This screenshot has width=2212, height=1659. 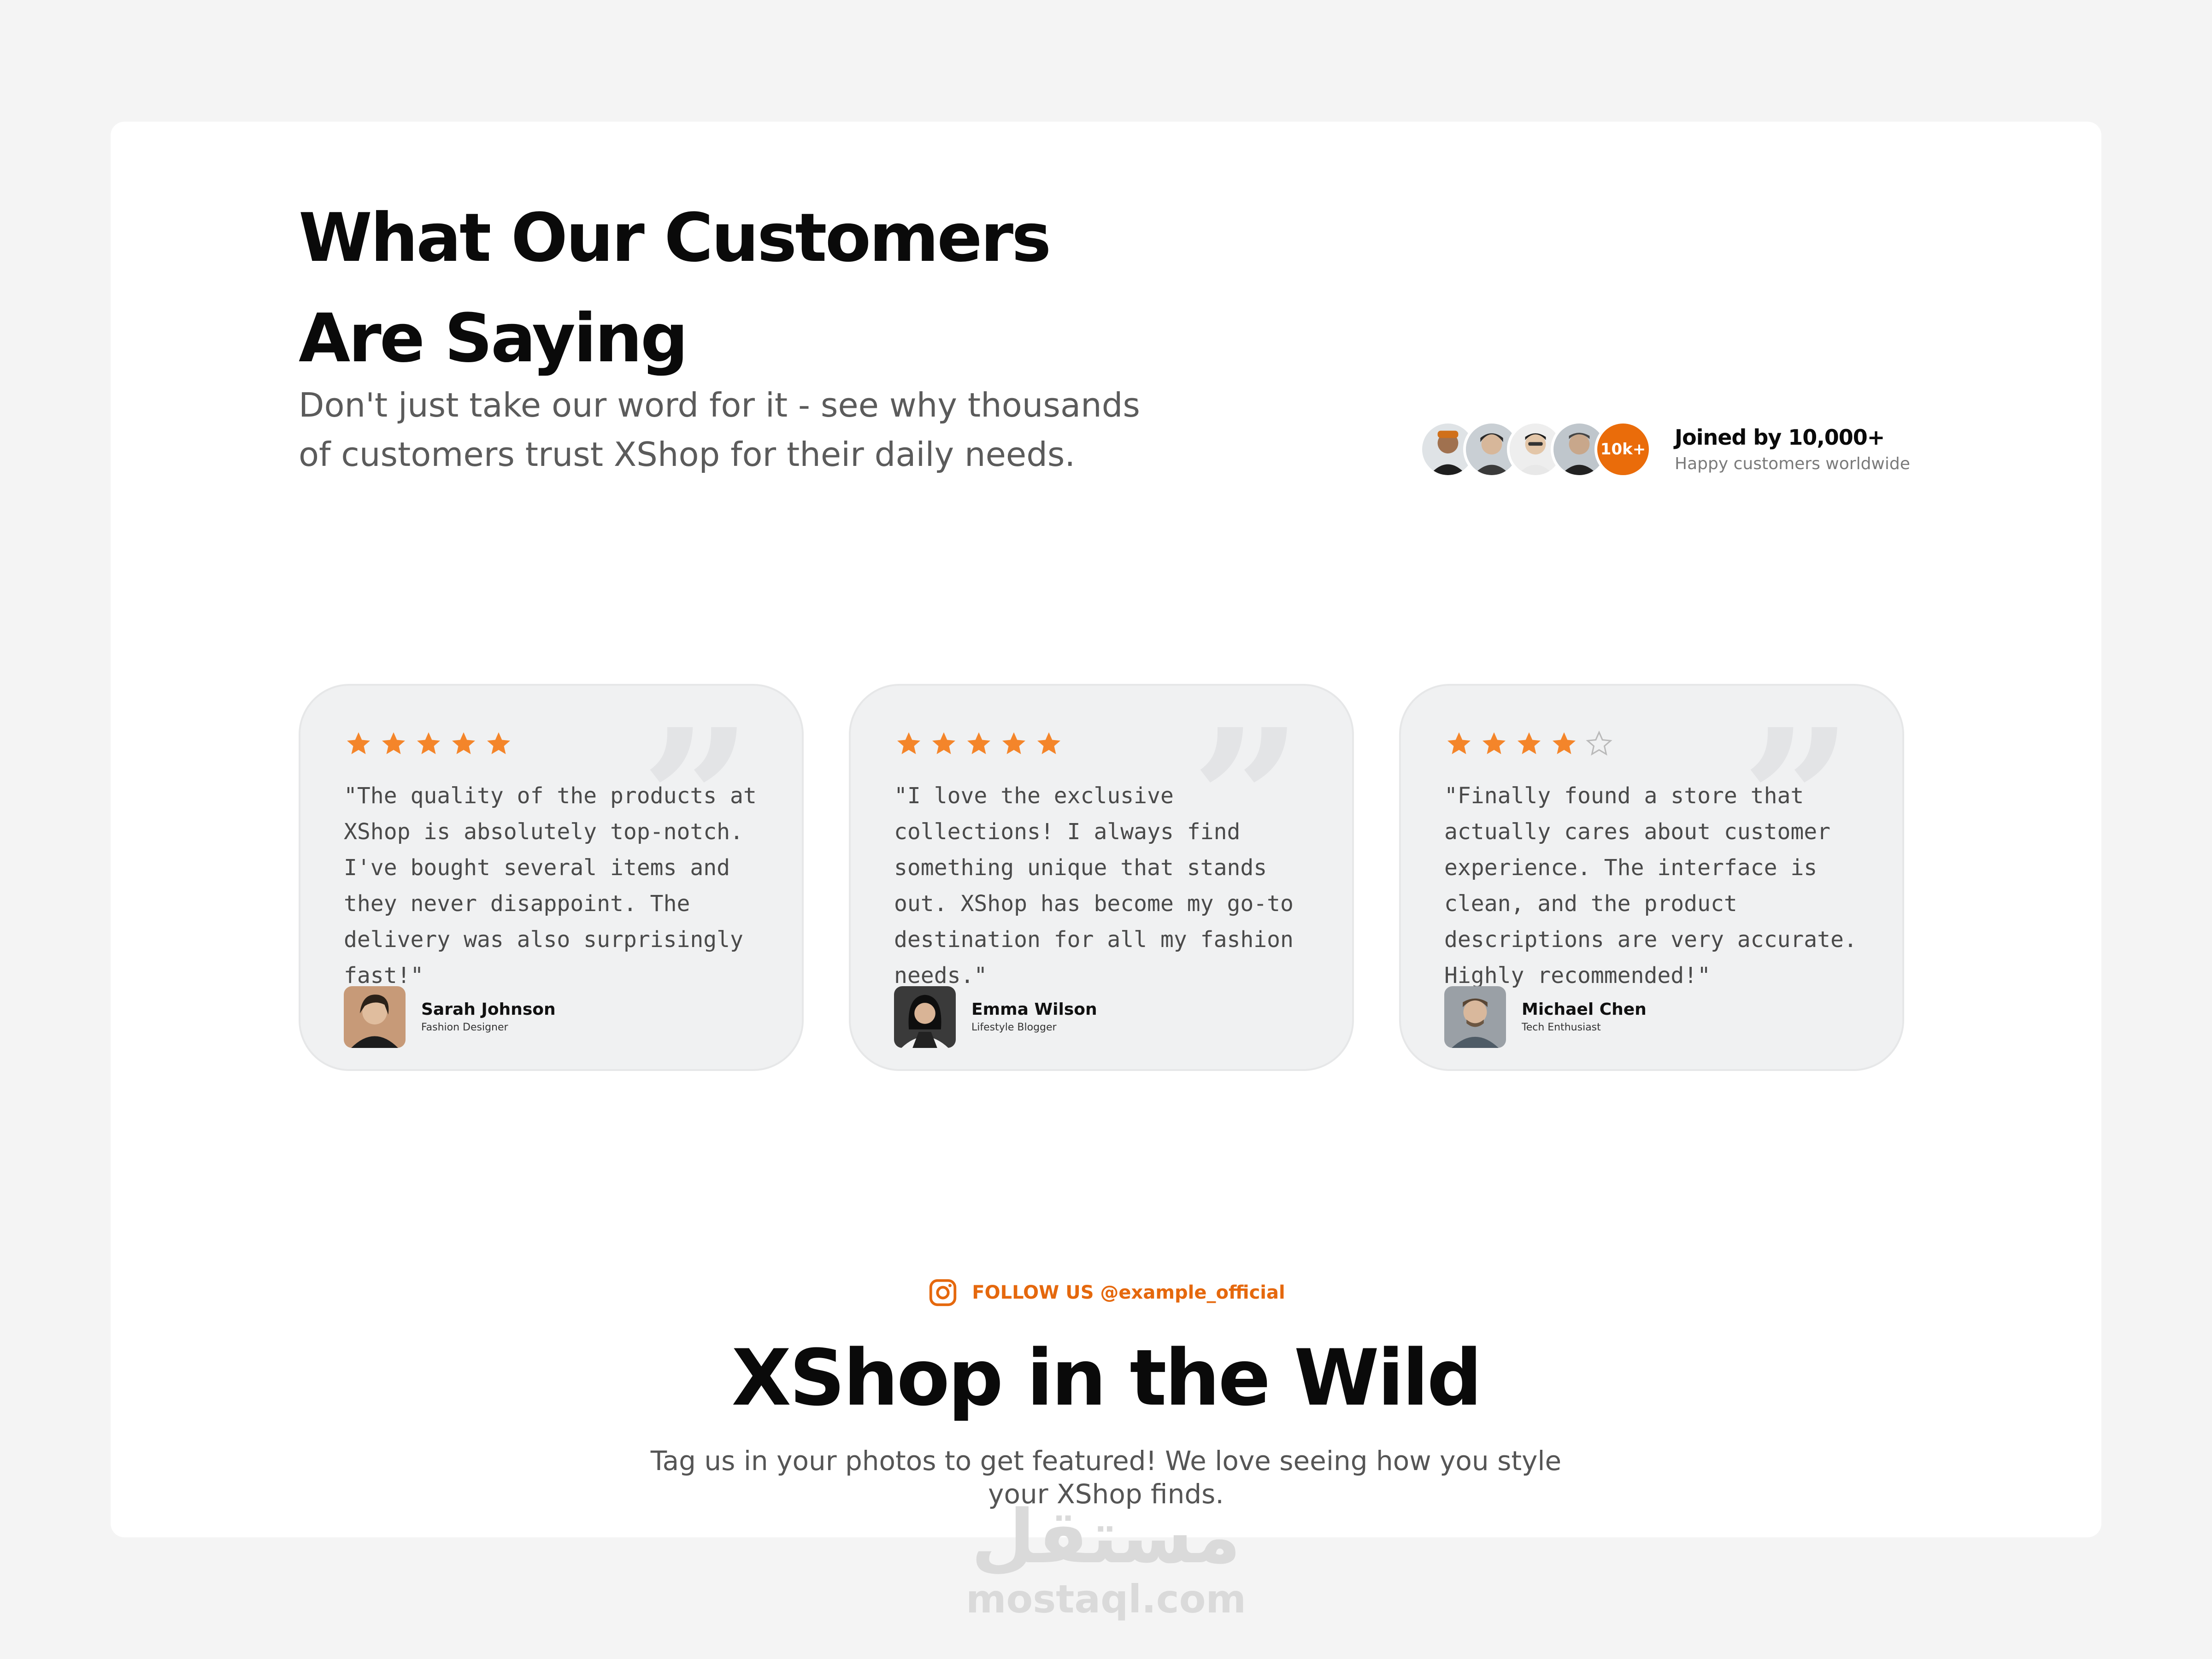 I want to click on follow-us-link: FOLLOW US @example_official, so click(x=1106, y=1293).